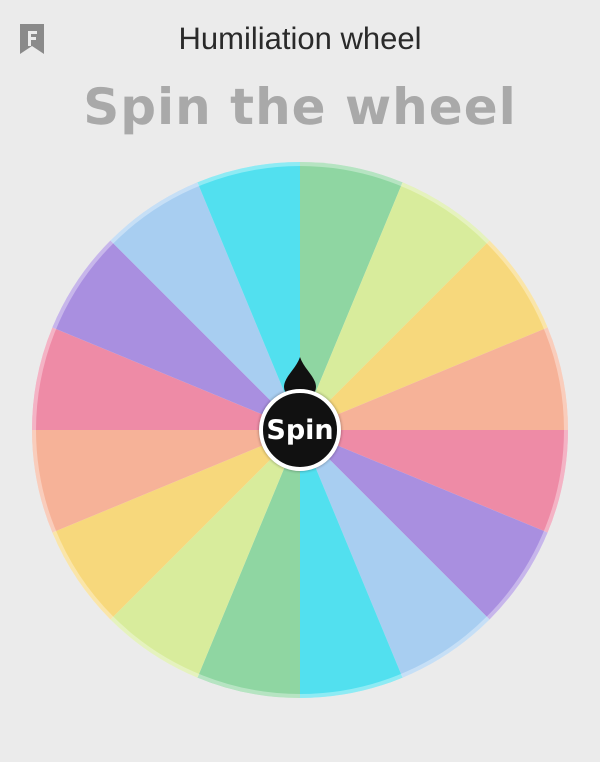 Image resolution: width=600 pixels, height=762 pixels. I want to click on bookmark-icon, so click(32, 39).